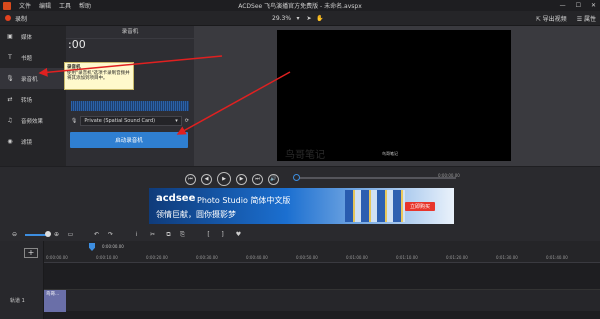  I want to click on volume-icon: 🔊, so click(273, 179).